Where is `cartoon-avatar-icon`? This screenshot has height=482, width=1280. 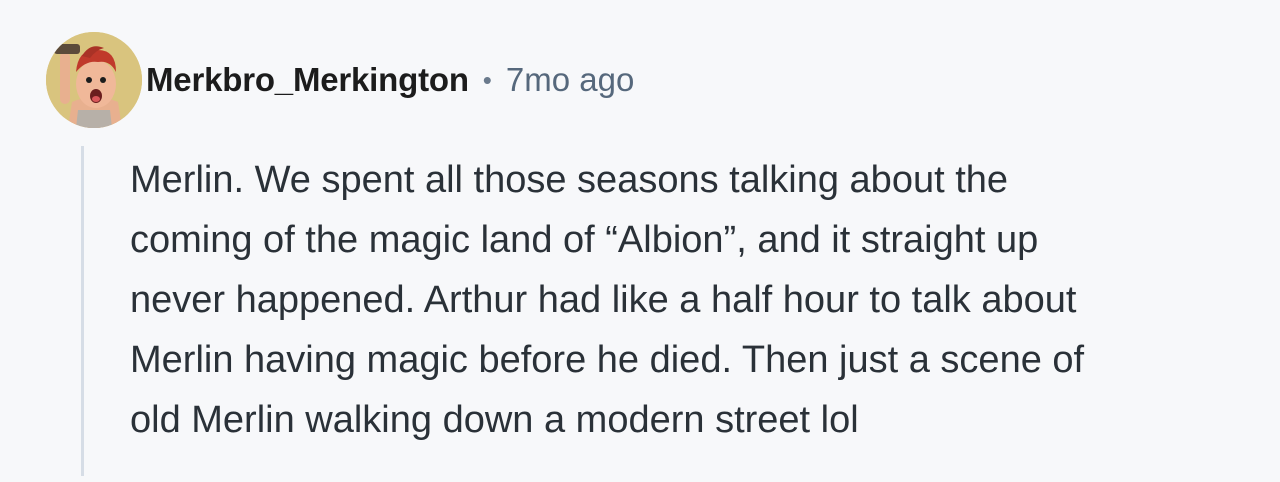 cartoon-avatar-icon is located at coordinates (94, 80).